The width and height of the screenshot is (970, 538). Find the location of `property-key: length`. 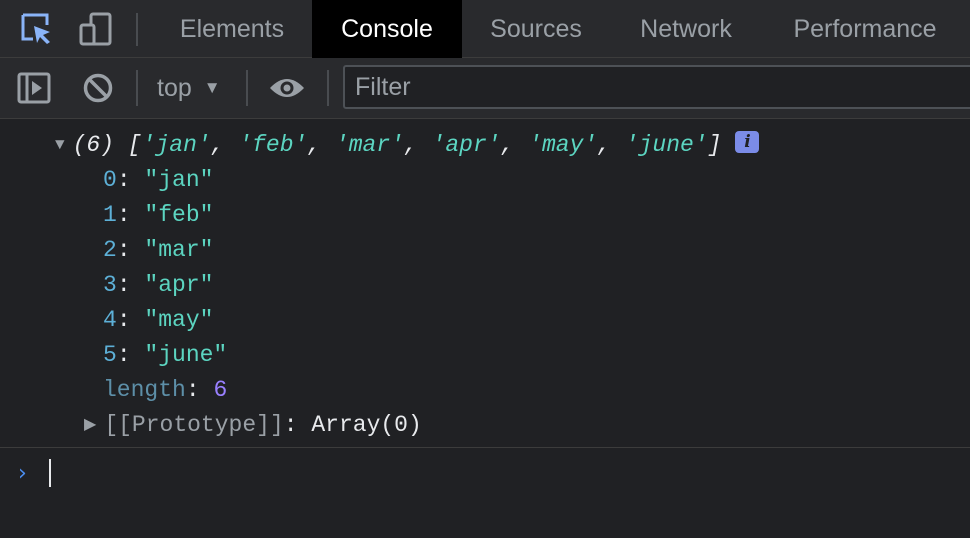

property-key: length is located at coordinates (144, 390).